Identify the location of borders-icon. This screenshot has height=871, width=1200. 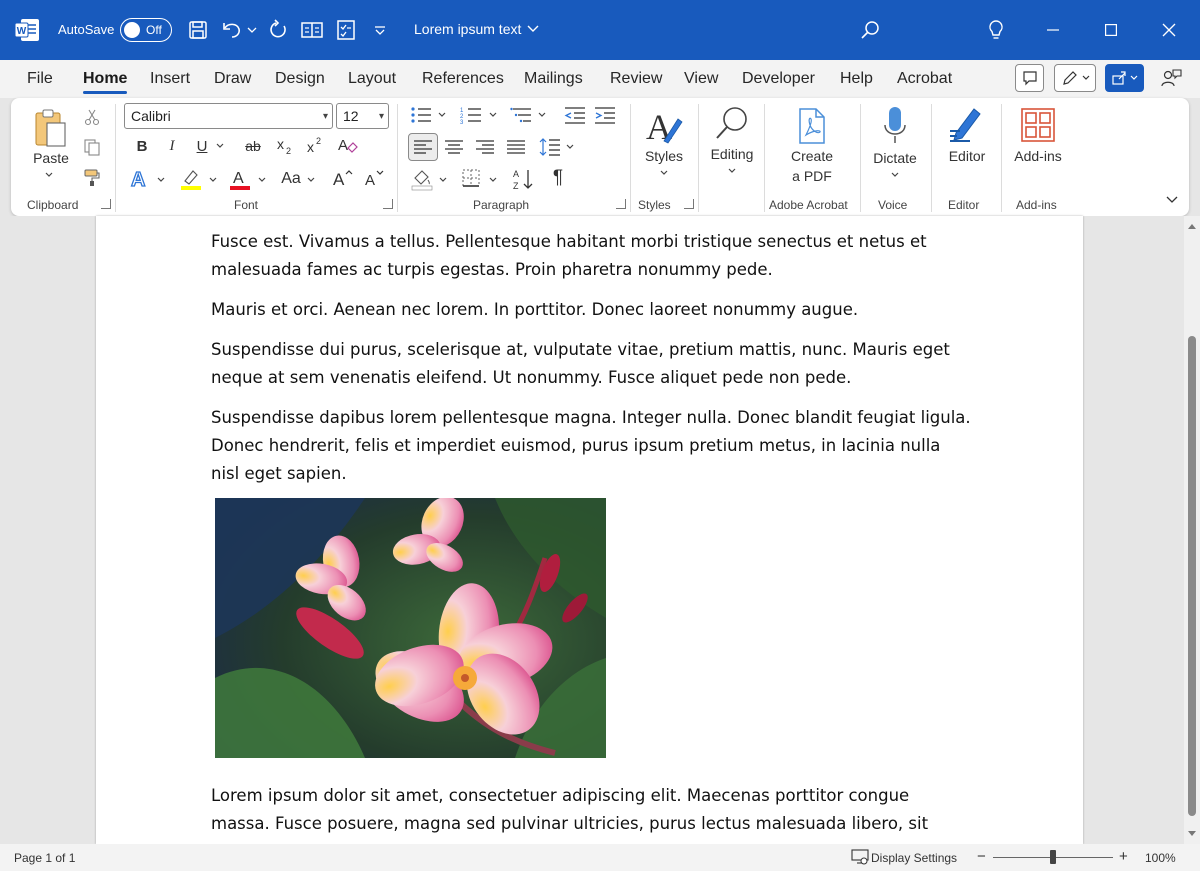
(471, 178).